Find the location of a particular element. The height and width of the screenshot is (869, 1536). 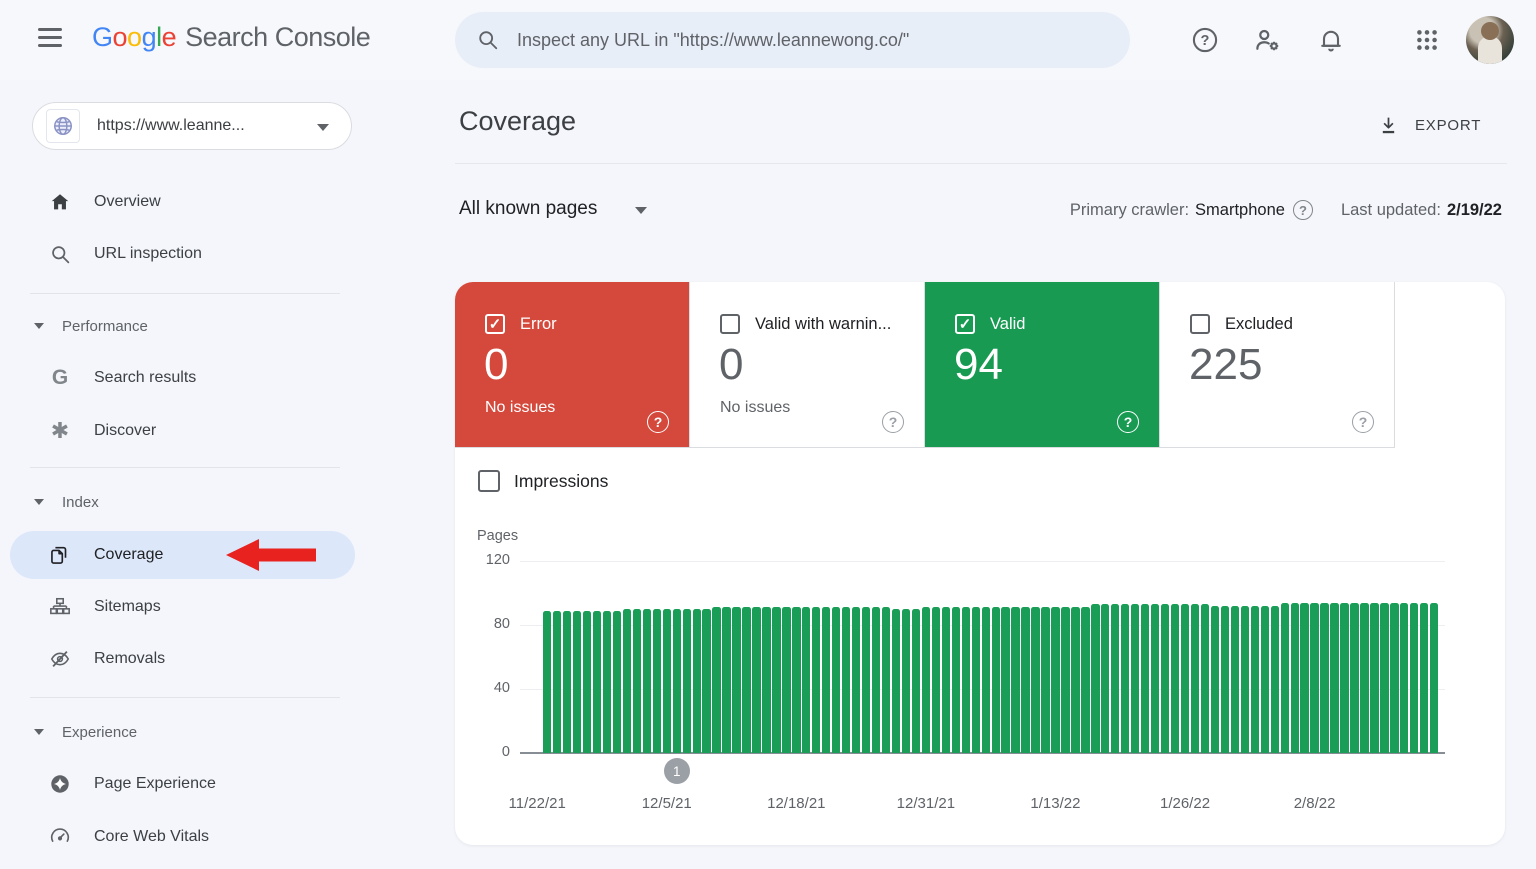

section-header-performance: Performance is located at coordinates (184, 326).